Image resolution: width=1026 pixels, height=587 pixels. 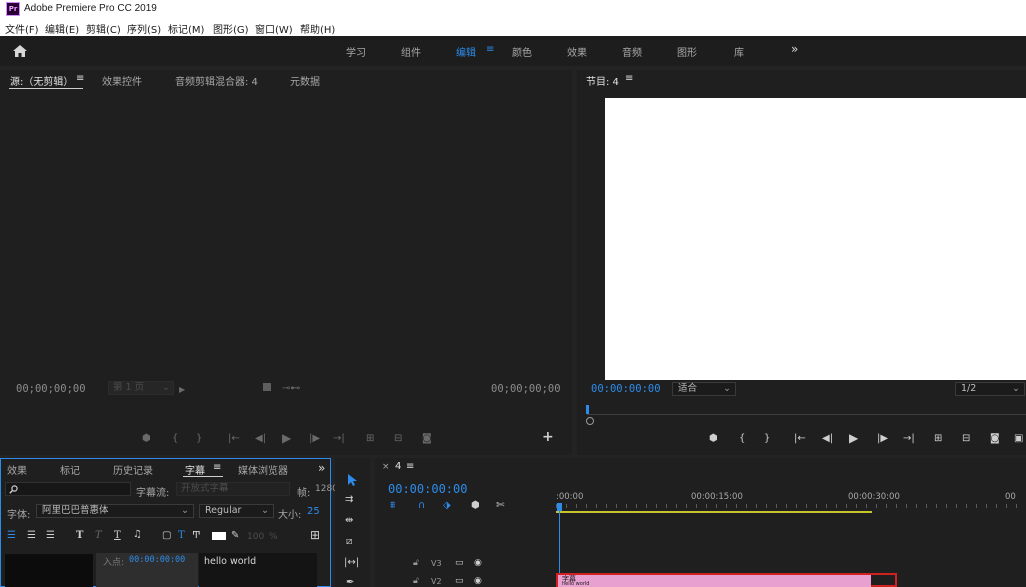 What do you see at coordinates (739, 51) in the screenshot?
I see `workspace-libraries: 库` at bounding box center [739, 51].